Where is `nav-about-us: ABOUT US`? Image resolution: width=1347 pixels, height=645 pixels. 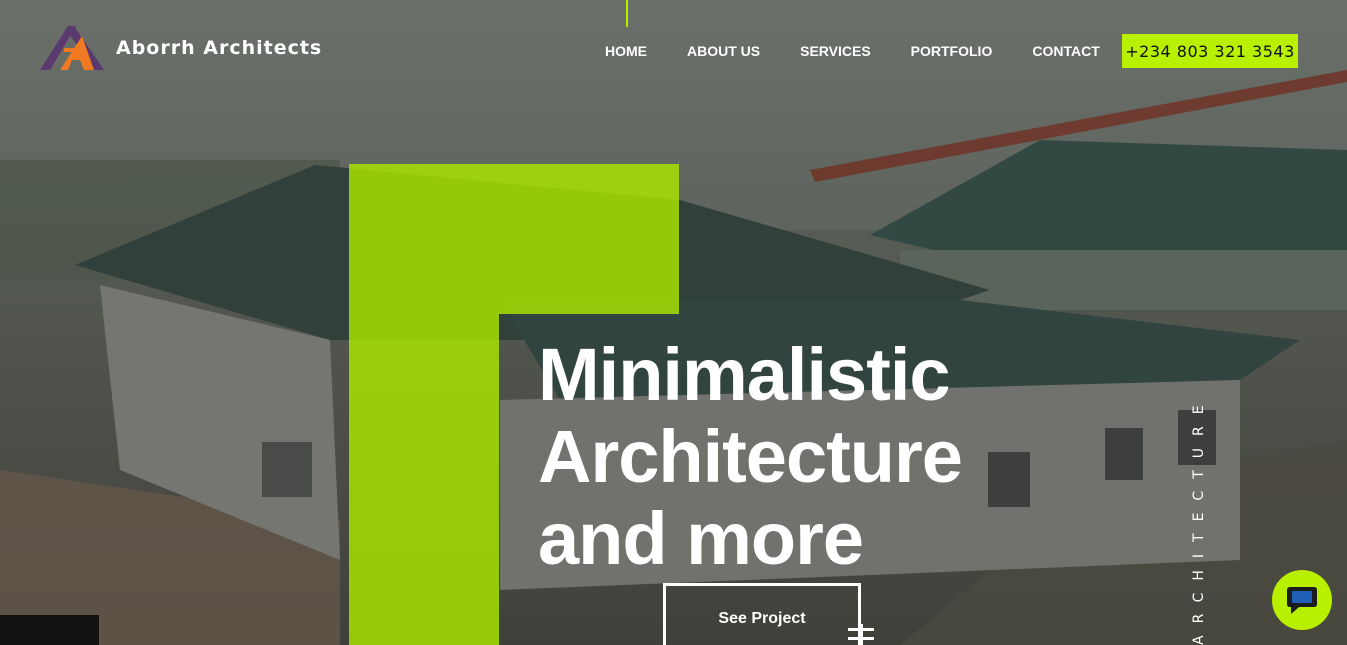
nav-about-us: ABOUT US is located at coordinates (723, 51).